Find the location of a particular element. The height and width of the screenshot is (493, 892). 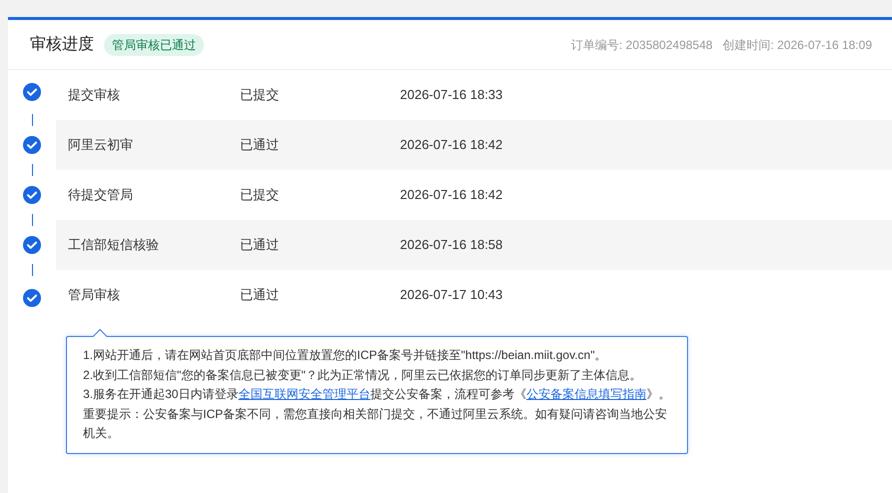

step-time: 2026-07-16 18:33 is located at coordinates (451, 95).